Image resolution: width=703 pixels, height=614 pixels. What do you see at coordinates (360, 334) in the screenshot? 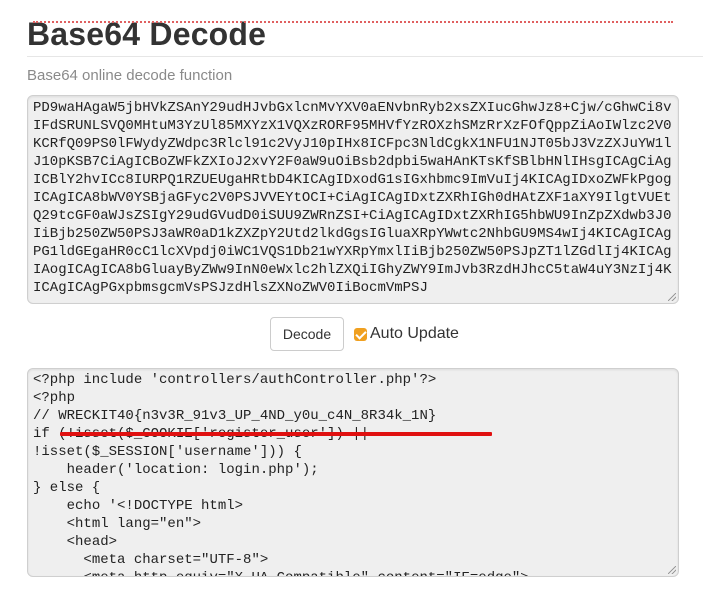
I see `auto-update-checkbox` at bounding box center [360, 334].